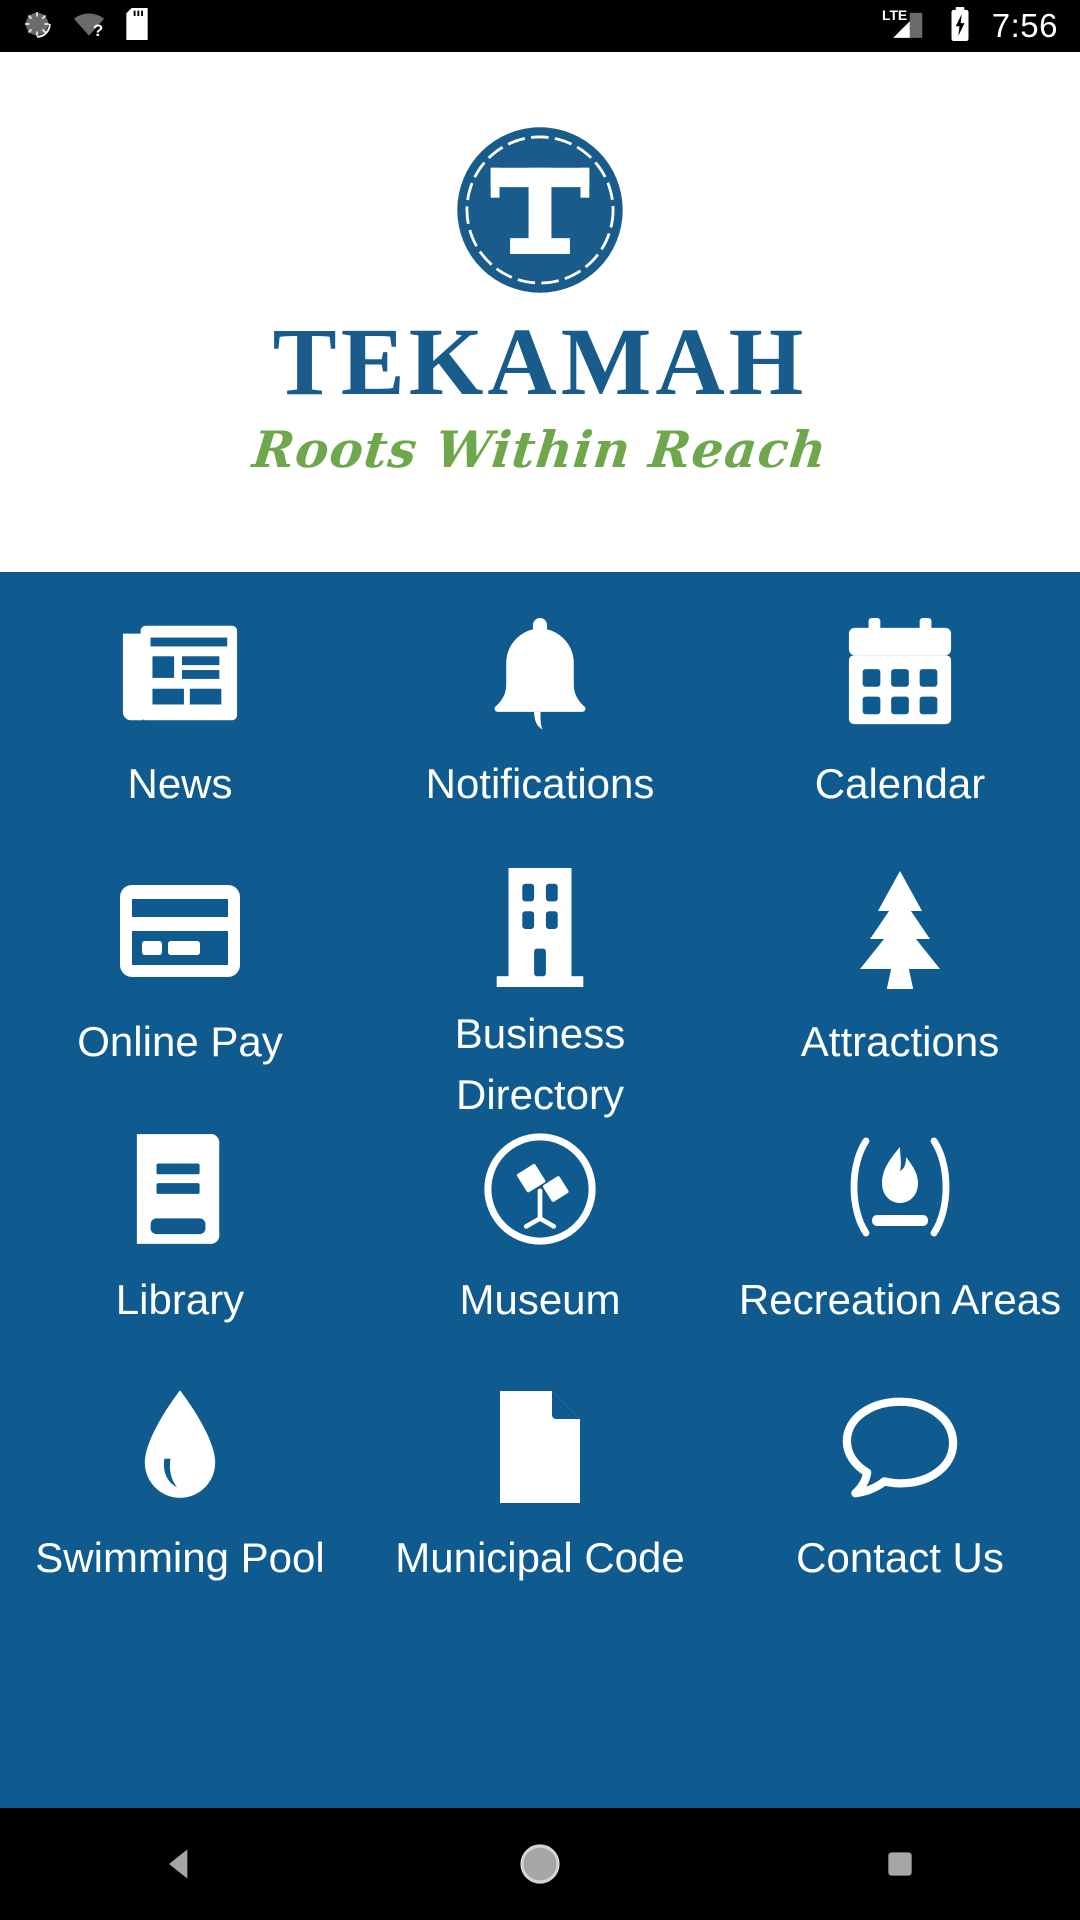 Image resolution: width=1080 pixels, height=1920 pixels. I want to click on battery-charging-icon, so click(960, 26).